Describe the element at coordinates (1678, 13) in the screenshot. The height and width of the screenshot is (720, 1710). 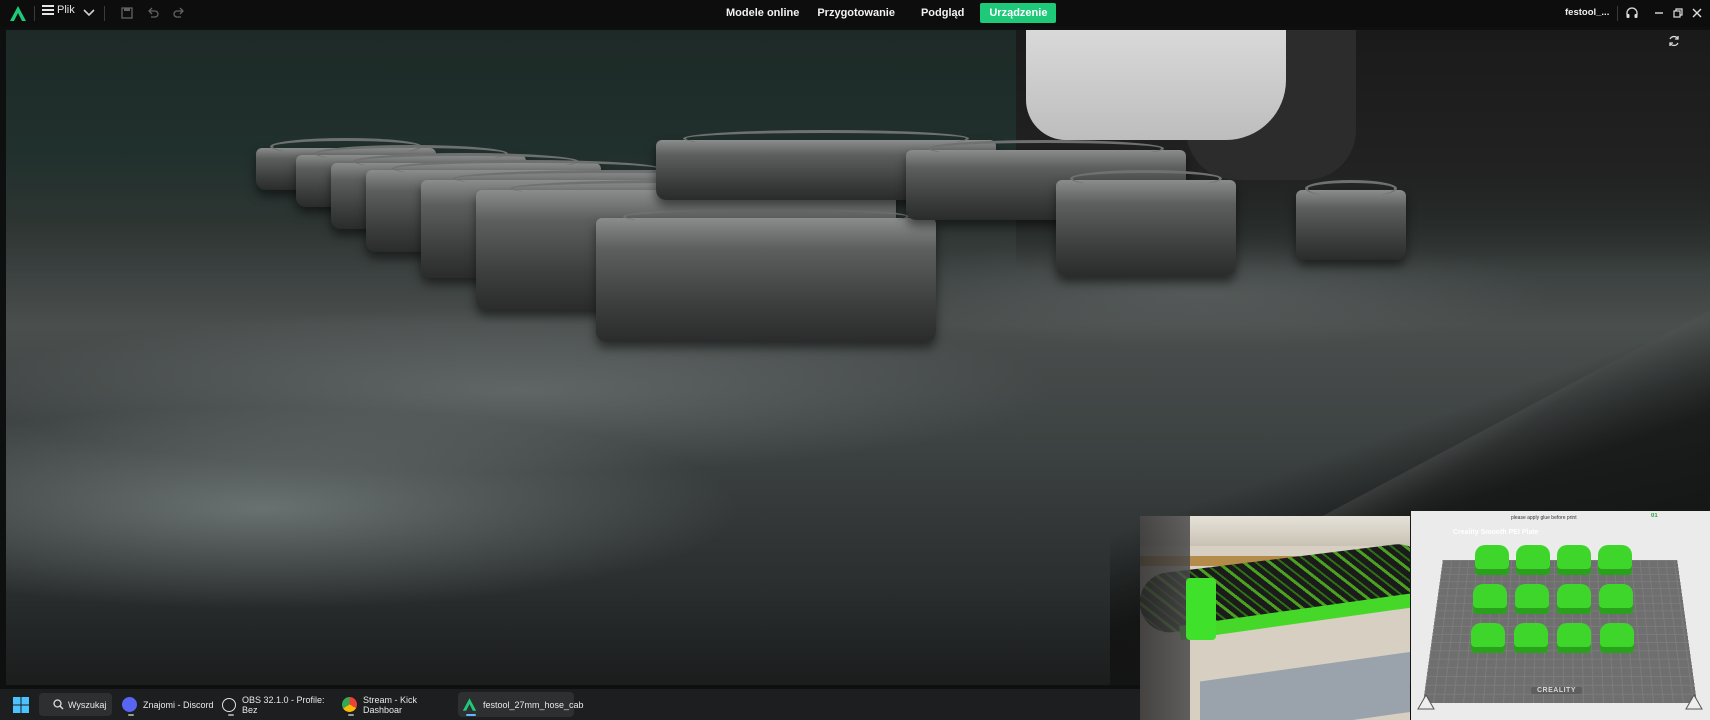
I see `restore-icon` at that location.